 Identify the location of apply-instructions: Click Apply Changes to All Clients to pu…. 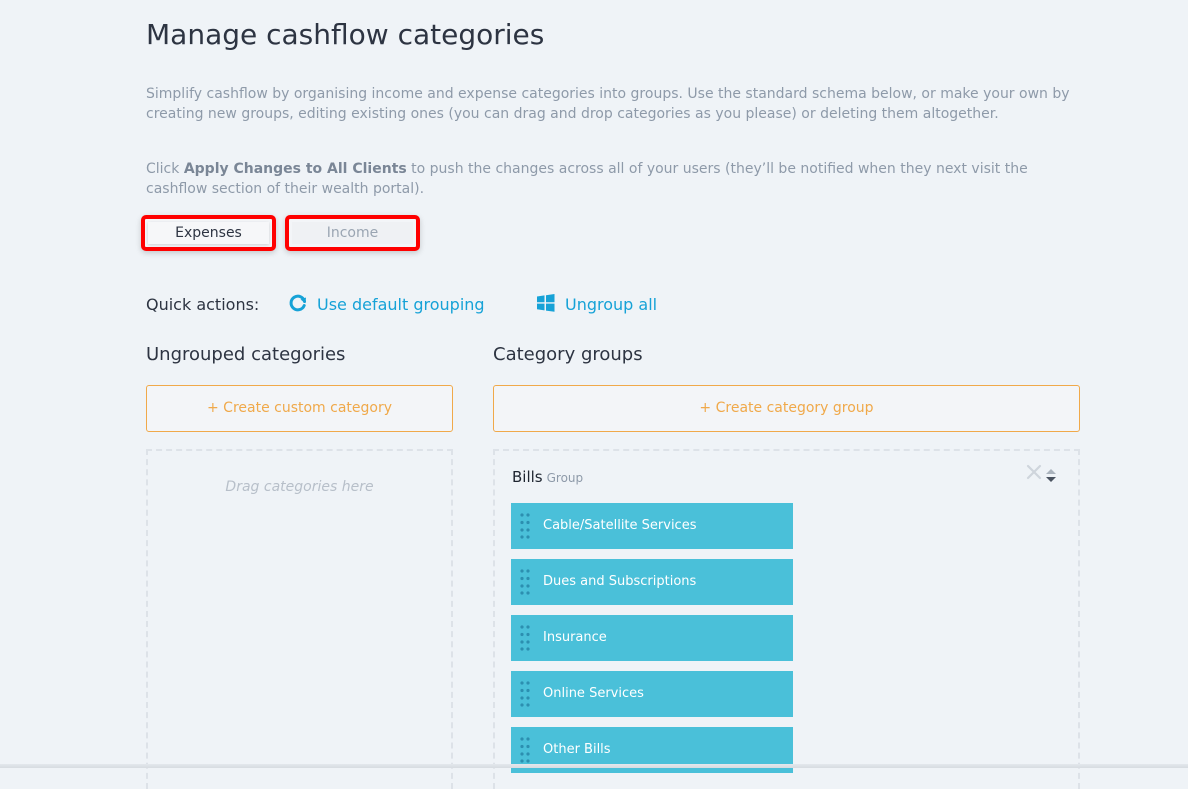
(616, 179).